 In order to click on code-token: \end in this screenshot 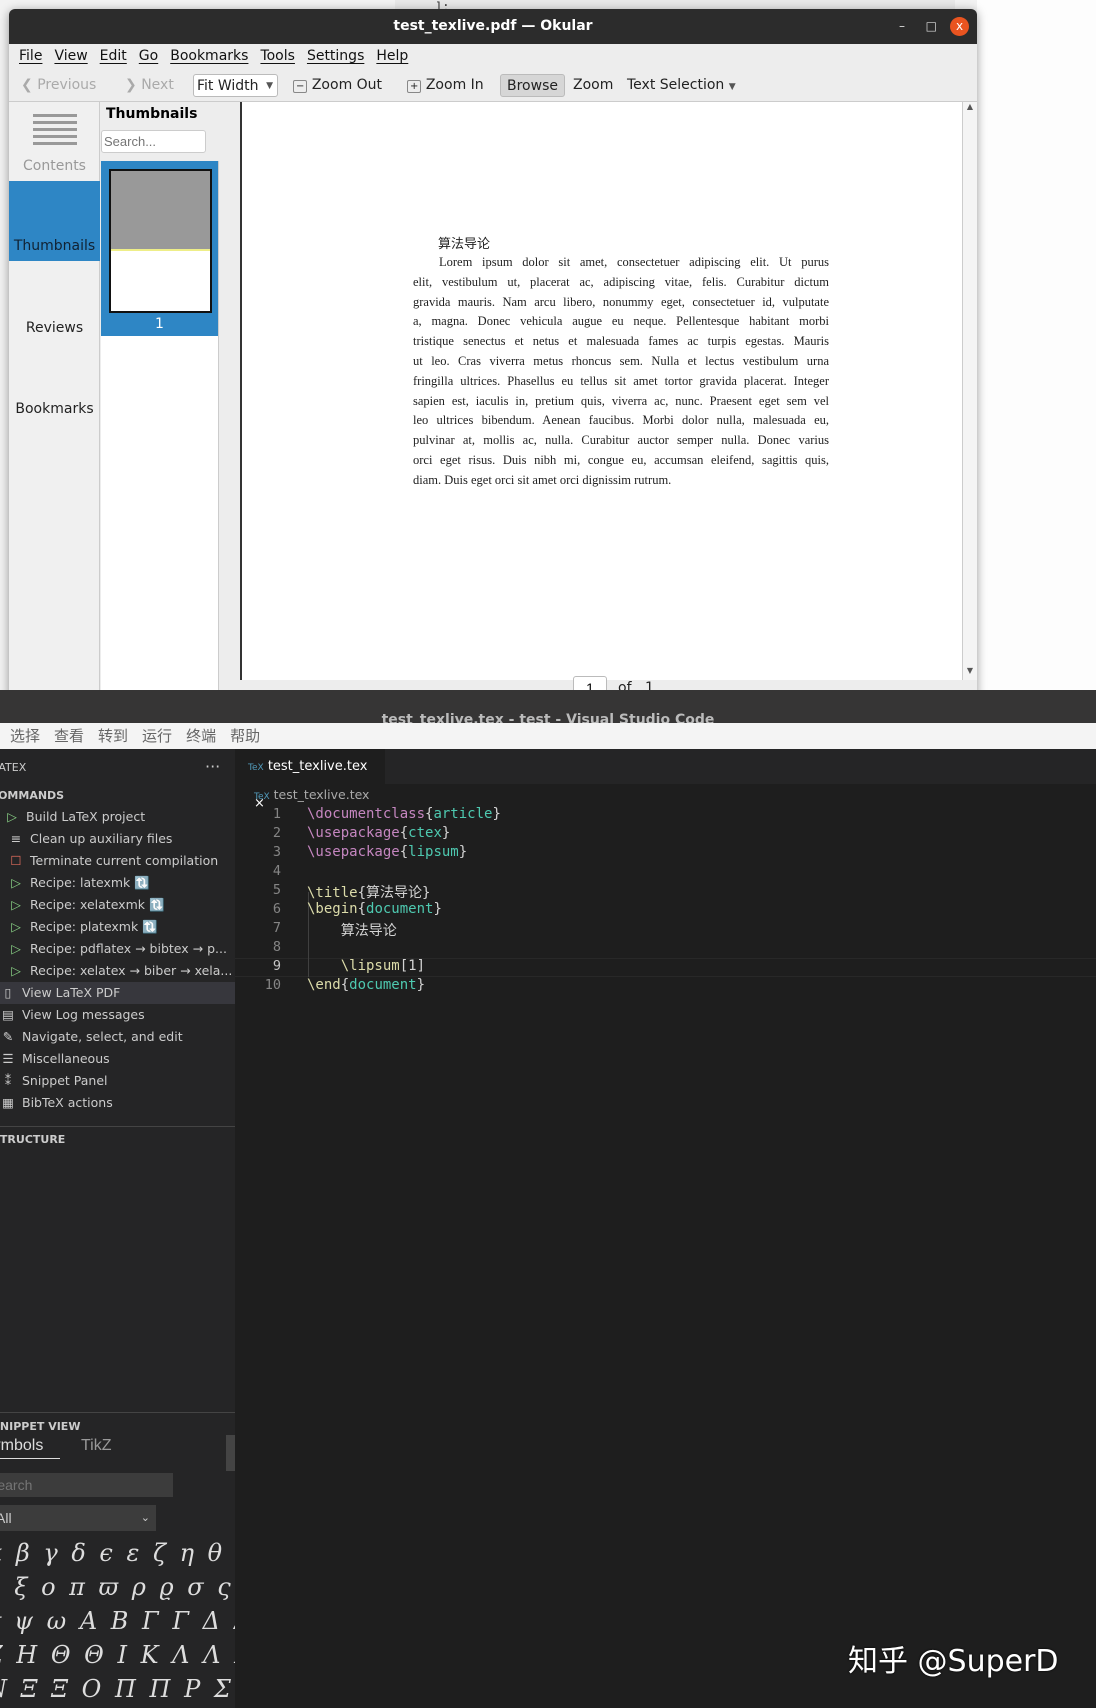, I will do `click(324, 985)`.